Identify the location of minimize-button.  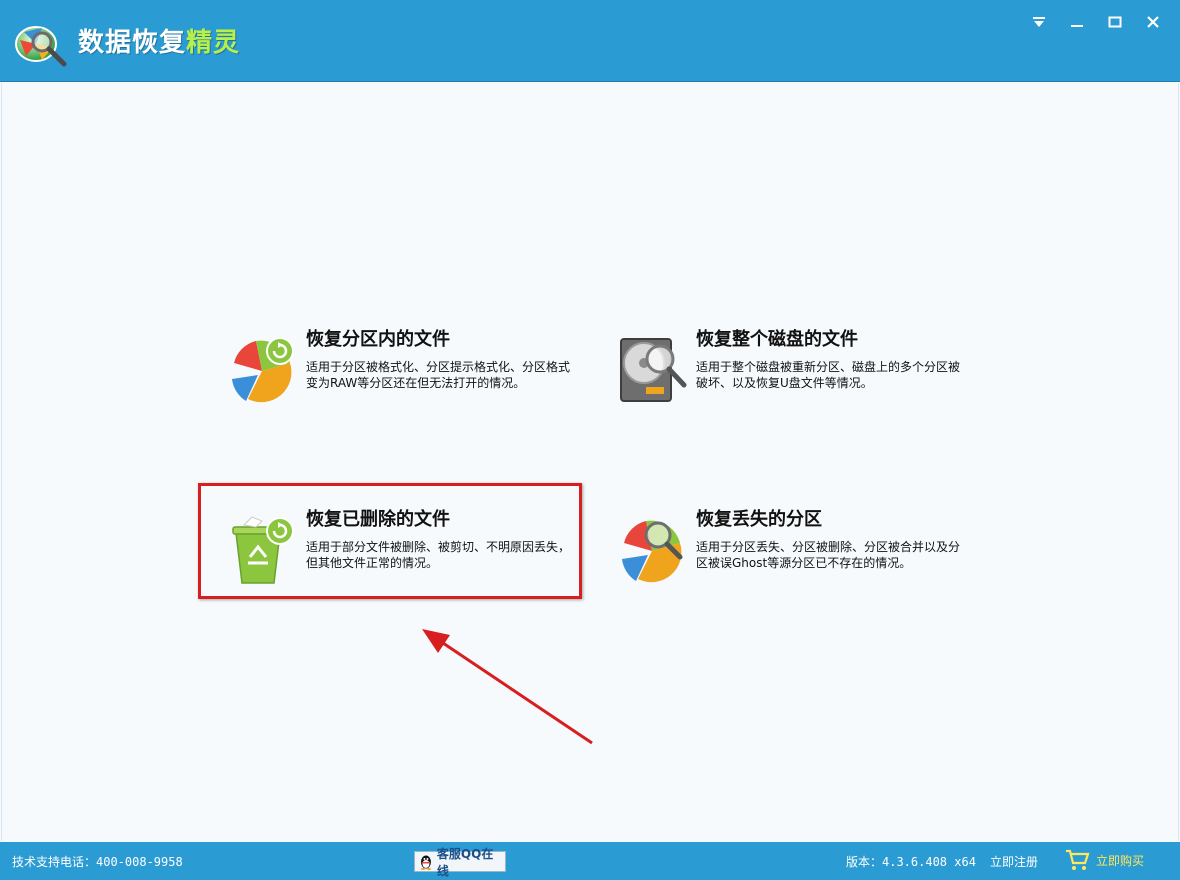
(1077, 22).